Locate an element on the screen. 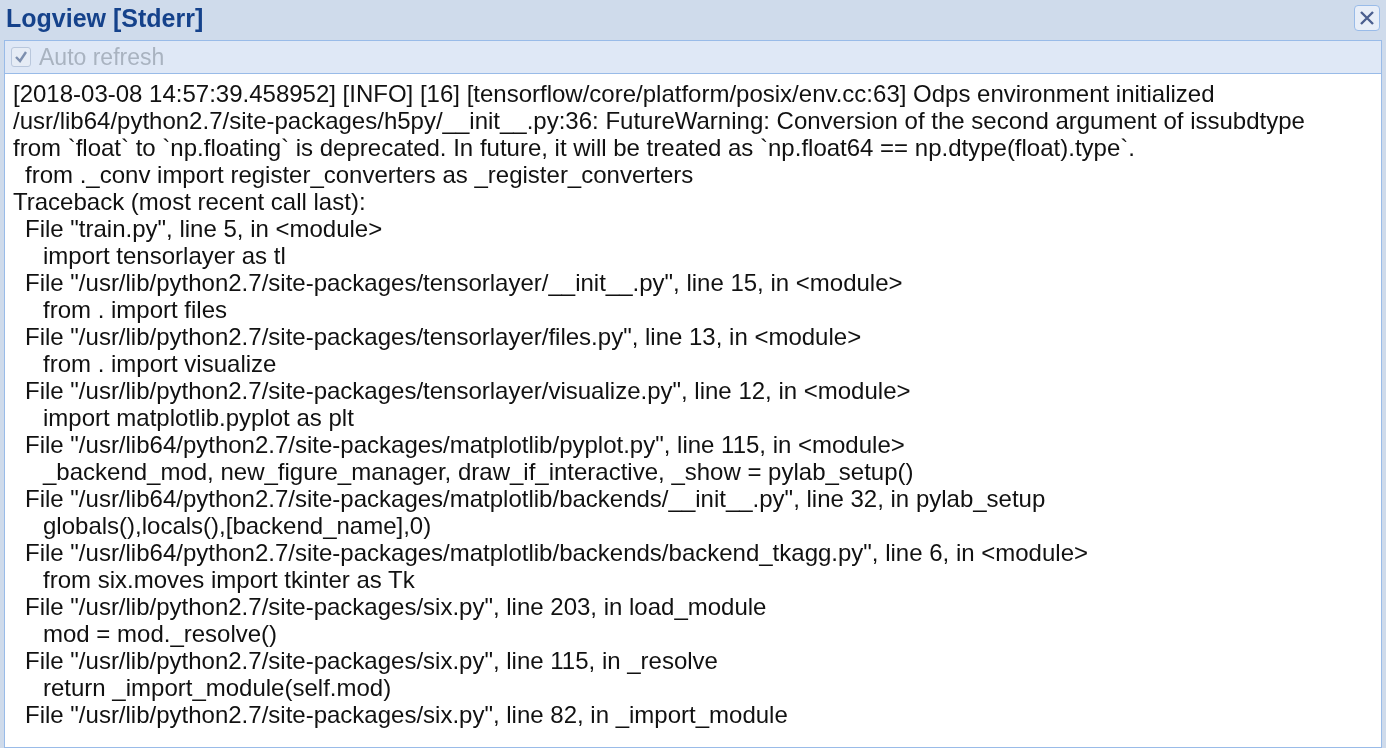  close-button is located at coordinates (1367, 18).